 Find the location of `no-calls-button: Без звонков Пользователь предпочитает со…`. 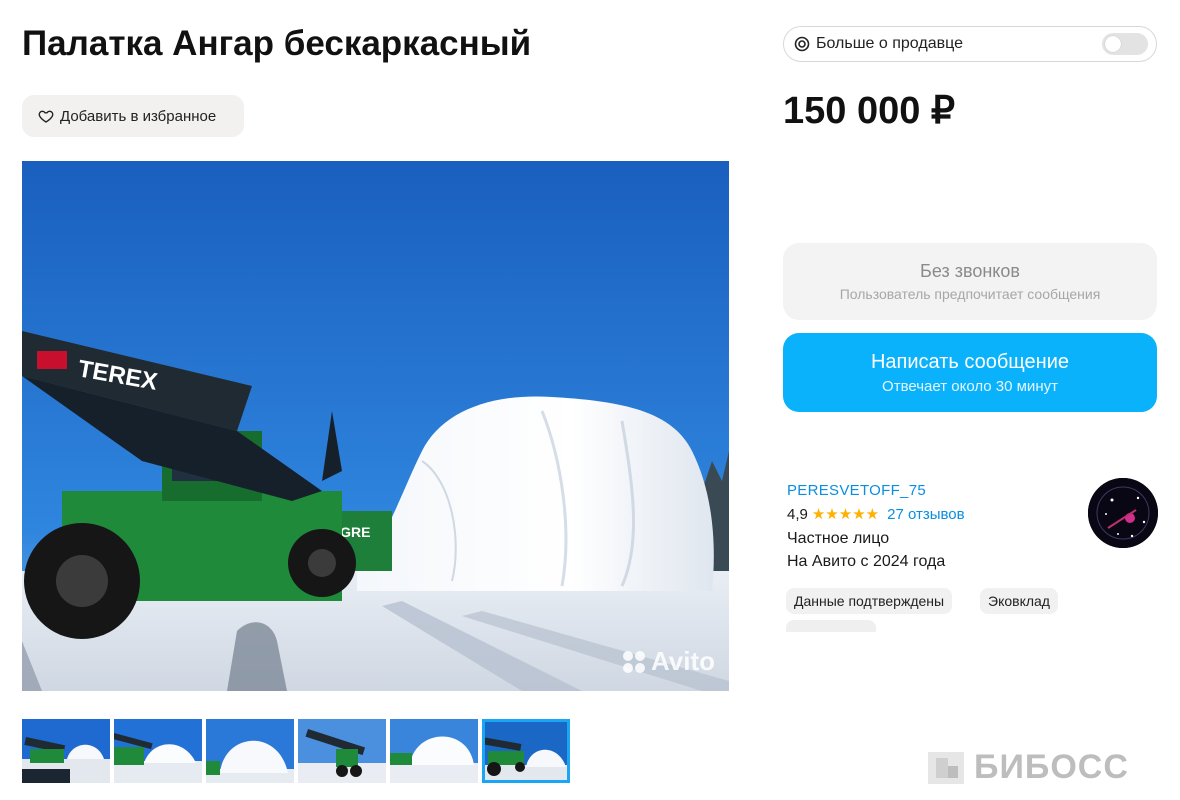

no-calls-button: Без звонков Пользователь предпочитает со… is located at coordinates (970, 281).